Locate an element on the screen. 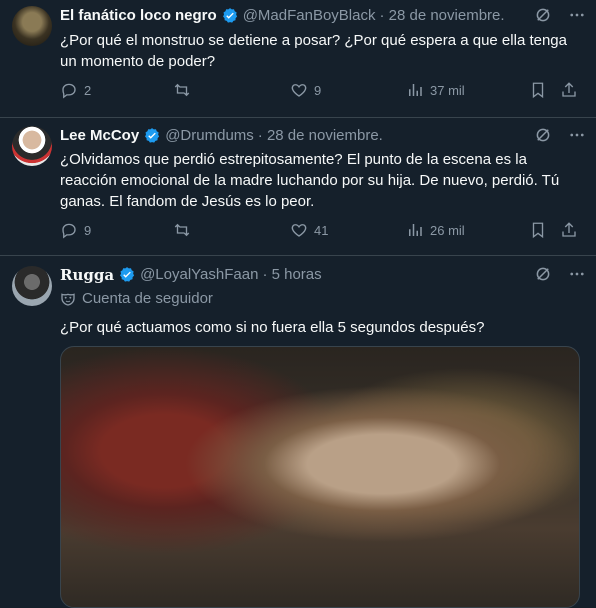 The height and width of the screenshot is (608, 596). like-count: 9 is located at coordinates (318, 90).